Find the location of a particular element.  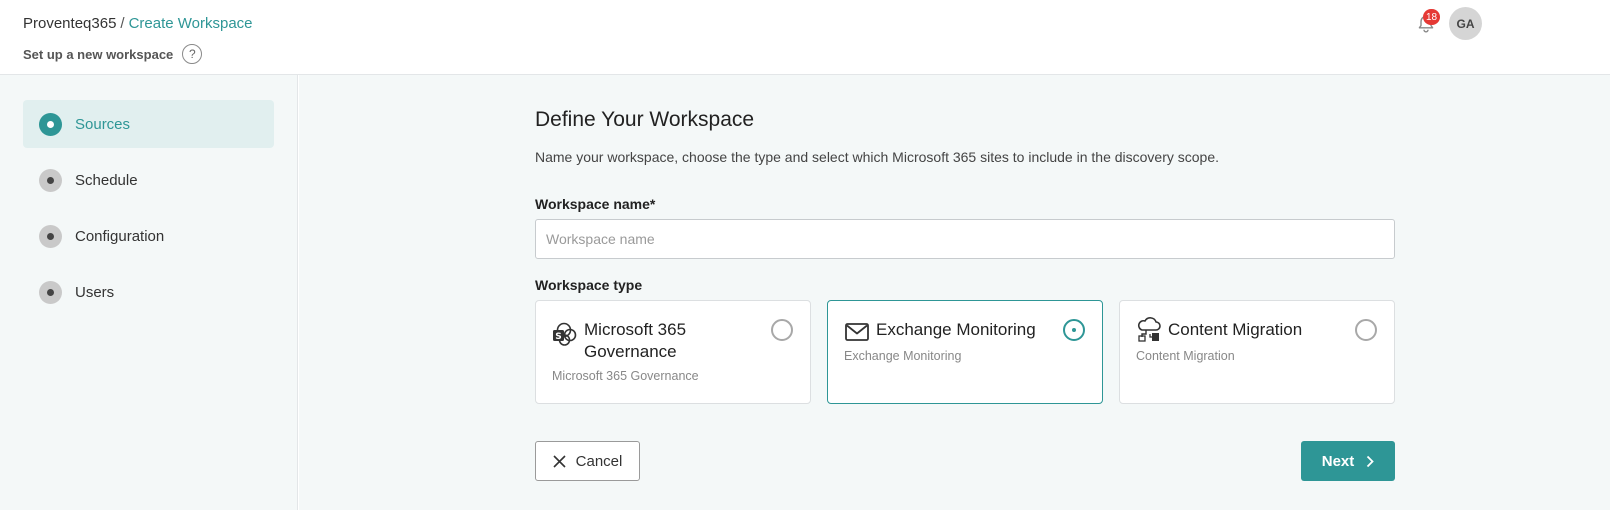

step-users: Users is located at coordinates (148, 292).